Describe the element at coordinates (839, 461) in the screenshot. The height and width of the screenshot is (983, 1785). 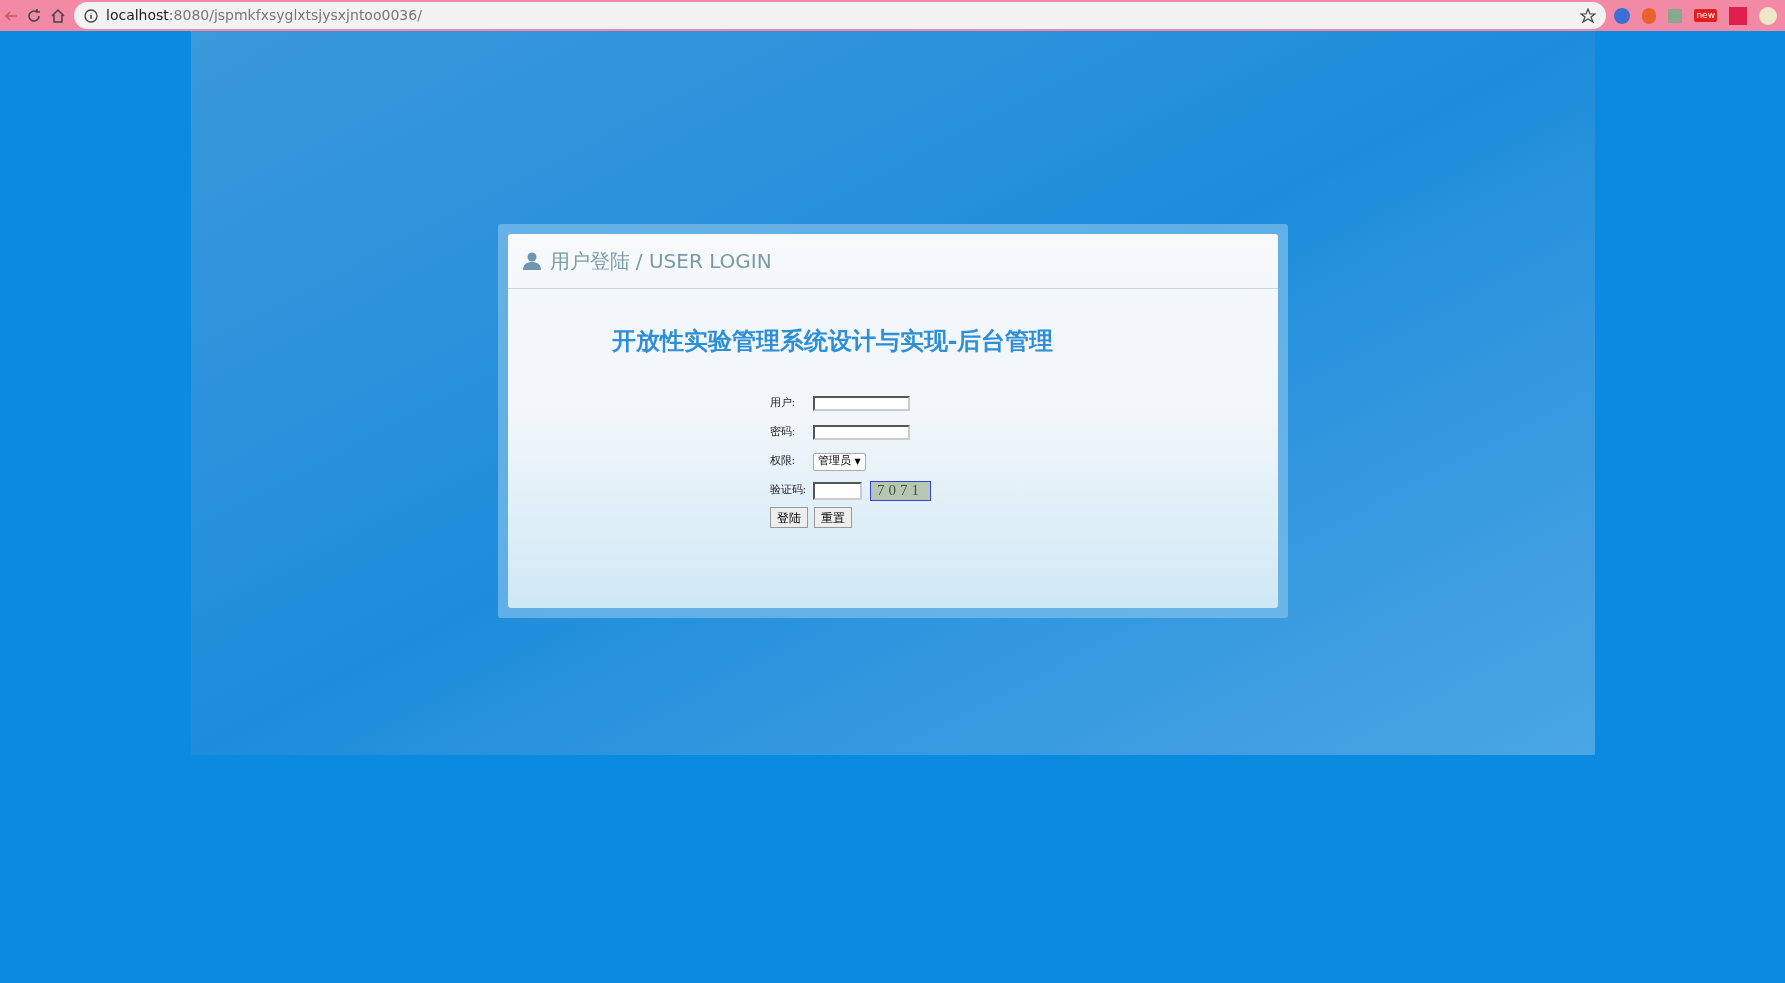
I see `role-select: 管理员 ▼` at that location.